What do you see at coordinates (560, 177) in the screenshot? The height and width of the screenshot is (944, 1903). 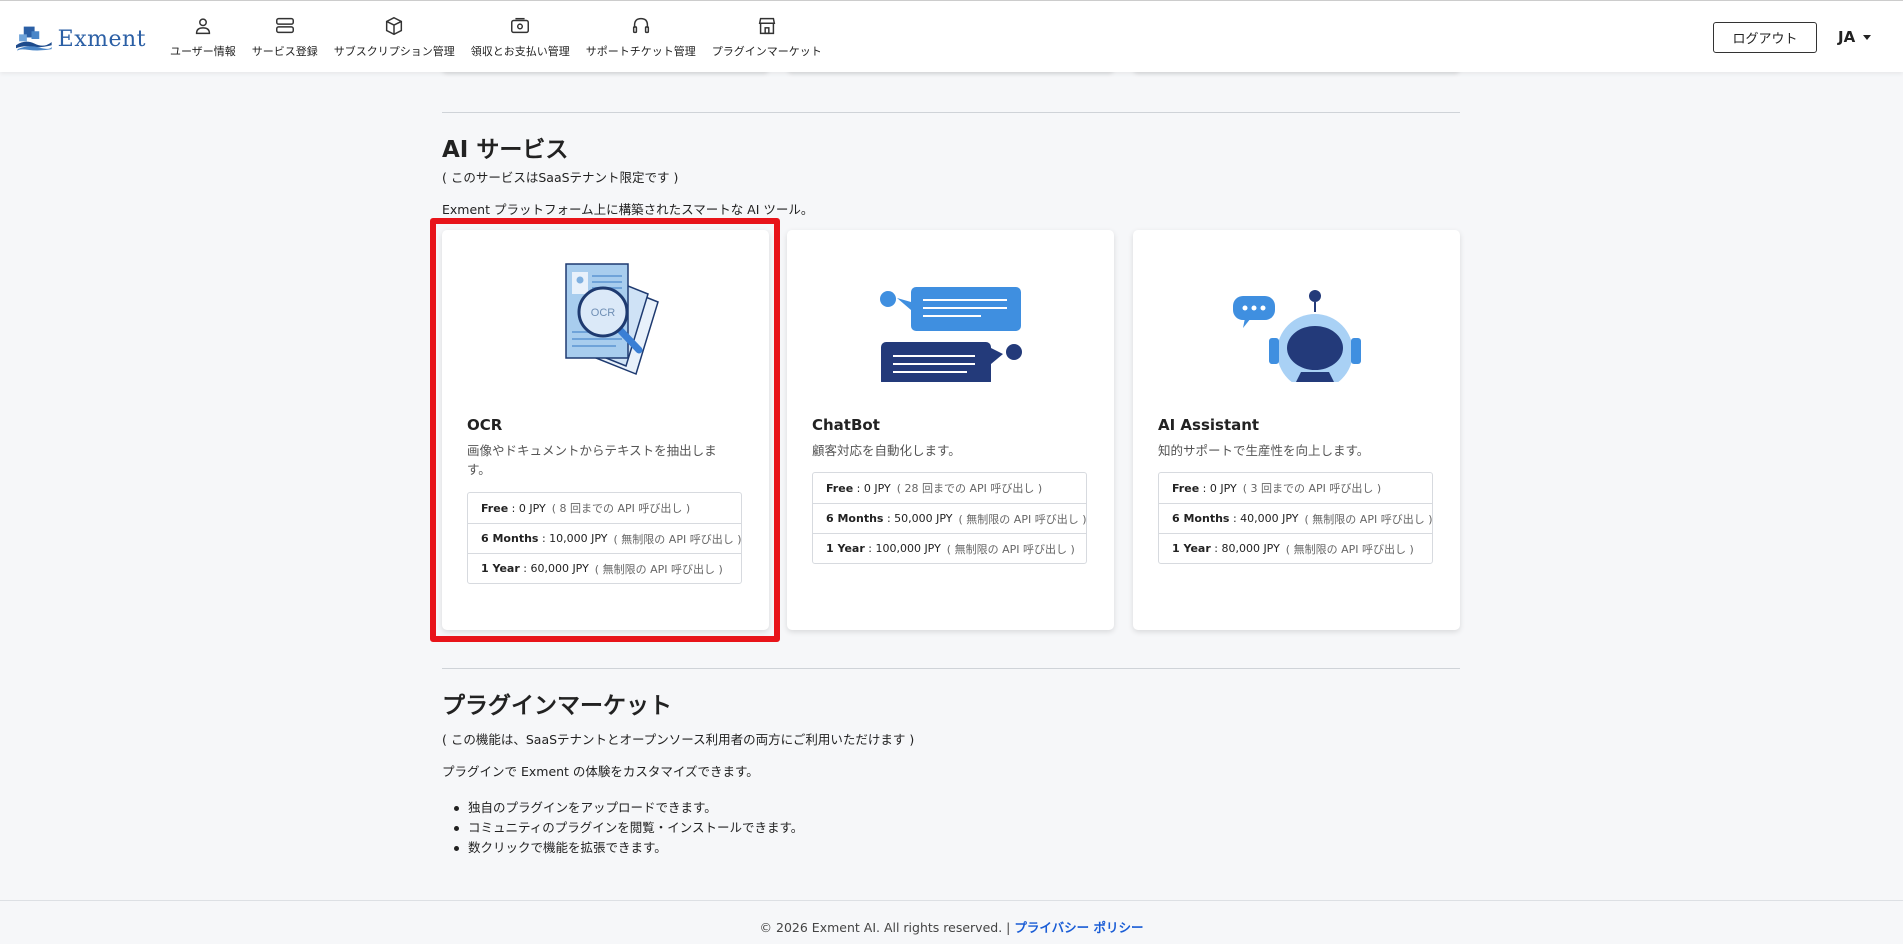 I see `ai-section-note: ( このサービスはSaaSテナント限定です )` at bounding box center [560, 177].